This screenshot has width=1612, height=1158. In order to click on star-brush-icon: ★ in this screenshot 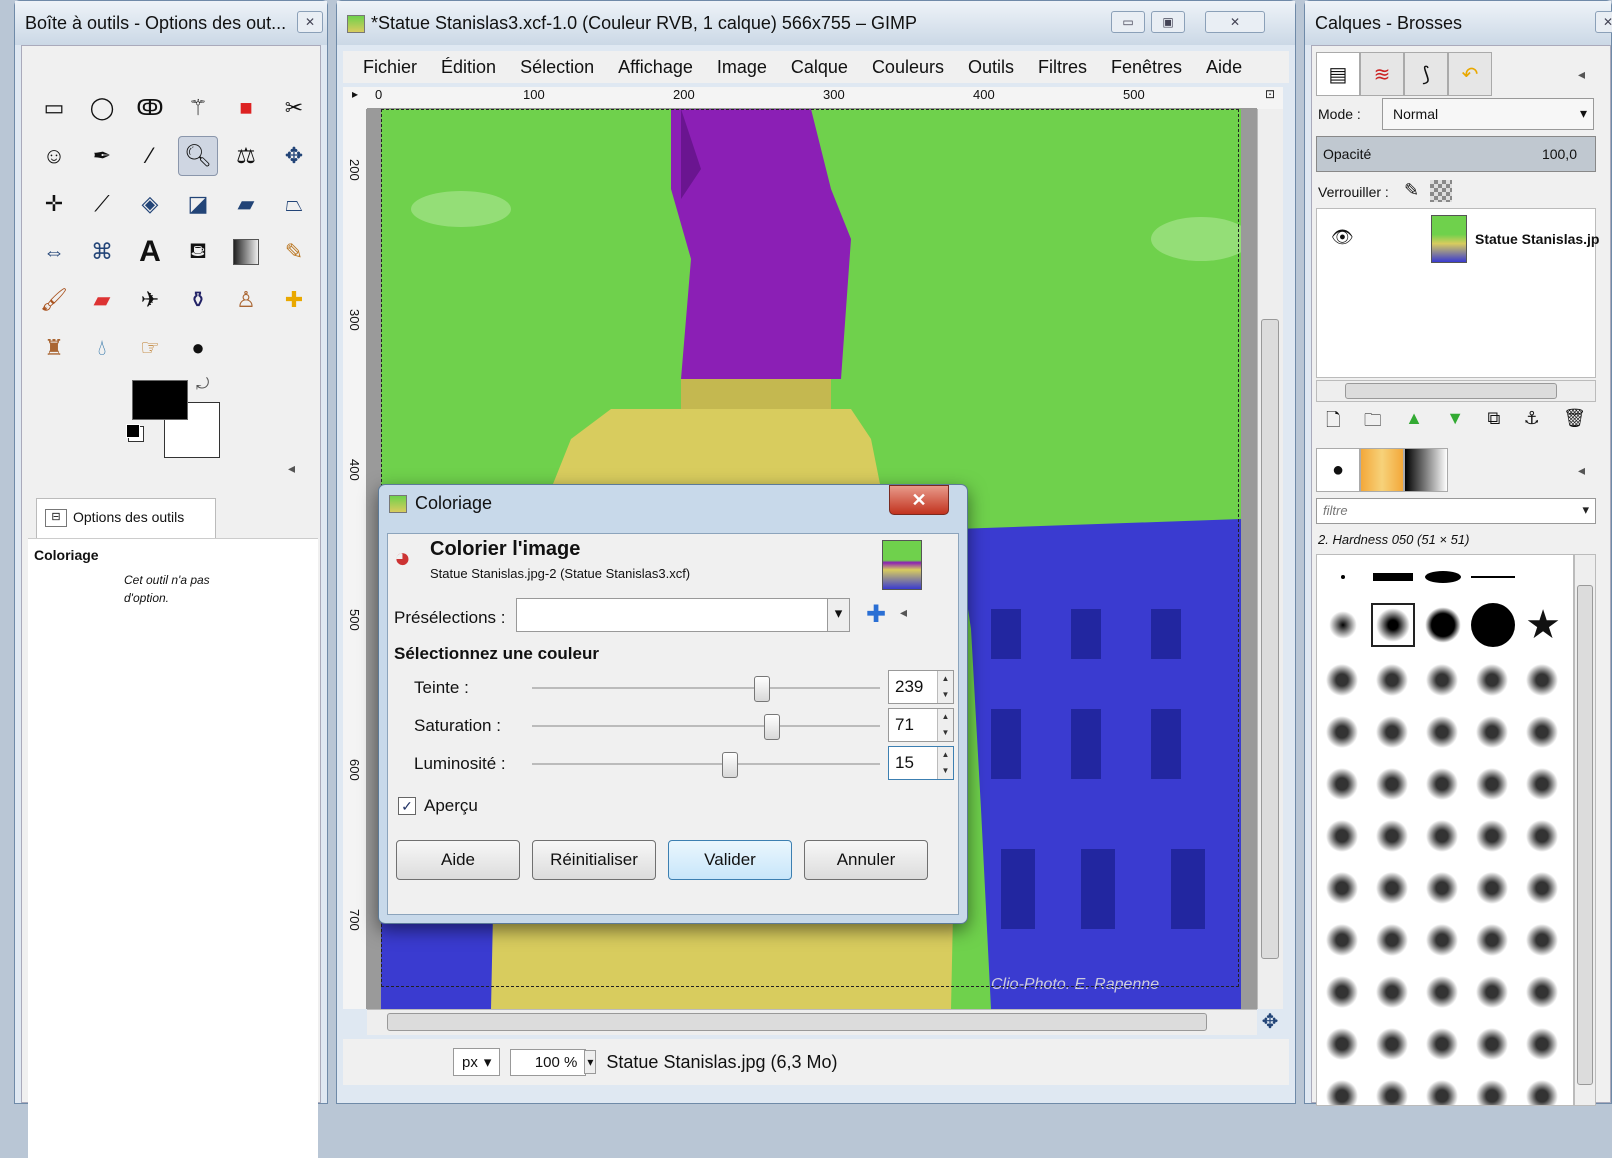, I will do `click(1543, 625)`.